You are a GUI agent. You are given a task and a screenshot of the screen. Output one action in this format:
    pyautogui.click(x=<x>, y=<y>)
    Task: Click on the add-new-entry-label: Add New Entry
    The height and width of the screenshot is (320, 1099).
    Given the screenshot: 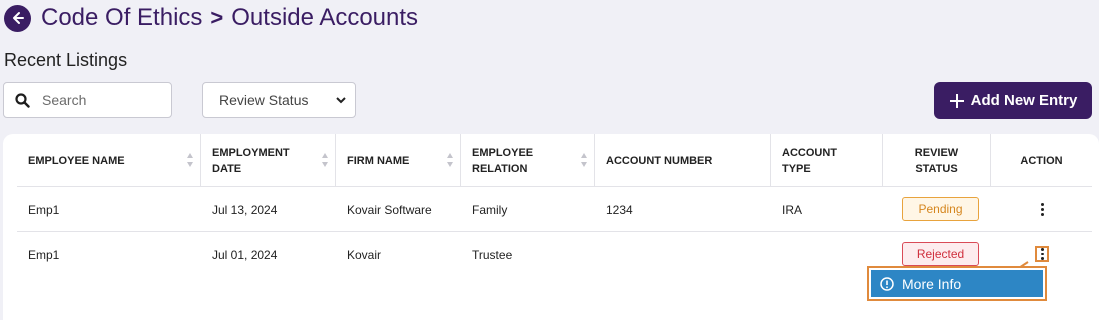 What is the action you would take?
    pyautogui.click(x=1024, y=100)
    